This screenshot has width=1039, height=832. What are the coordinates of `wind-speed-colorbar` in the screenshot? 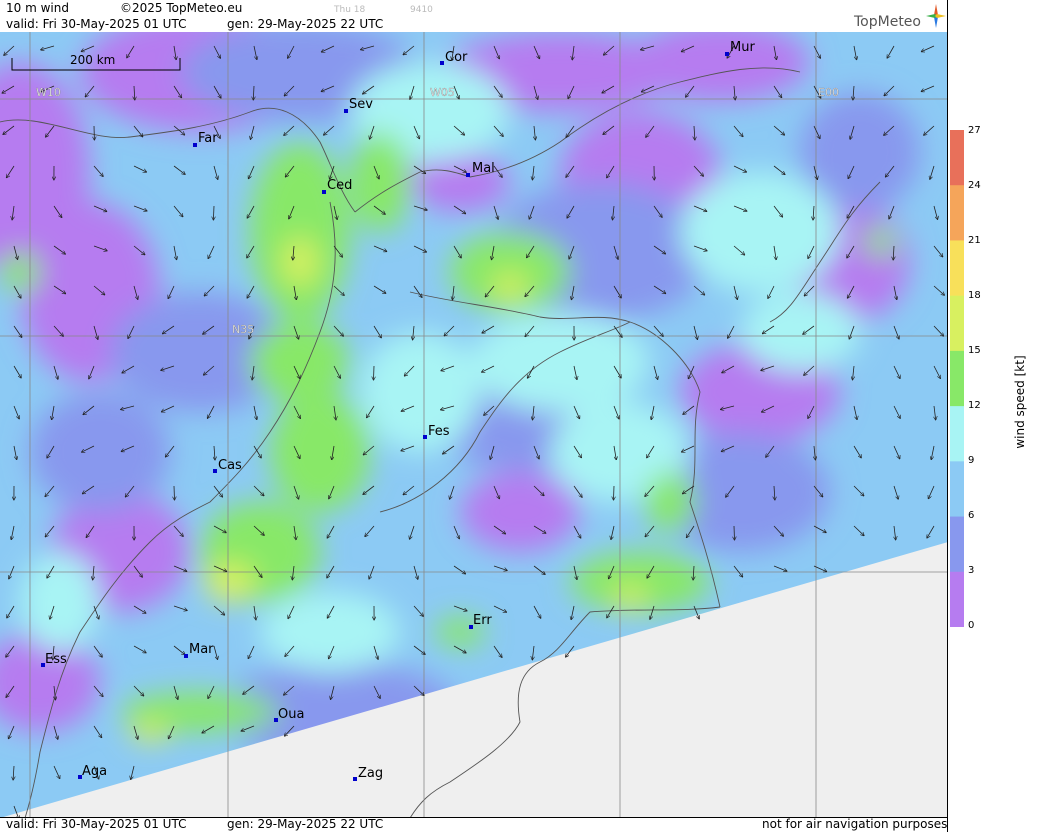 It's located at (957, 378).